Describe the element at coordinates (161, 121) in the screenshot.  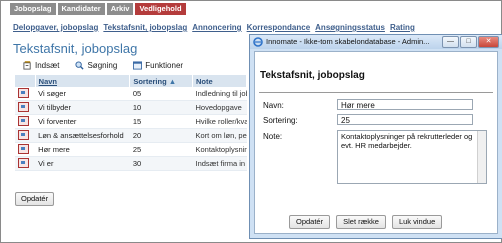
I see `row-sort: 15` at that location.